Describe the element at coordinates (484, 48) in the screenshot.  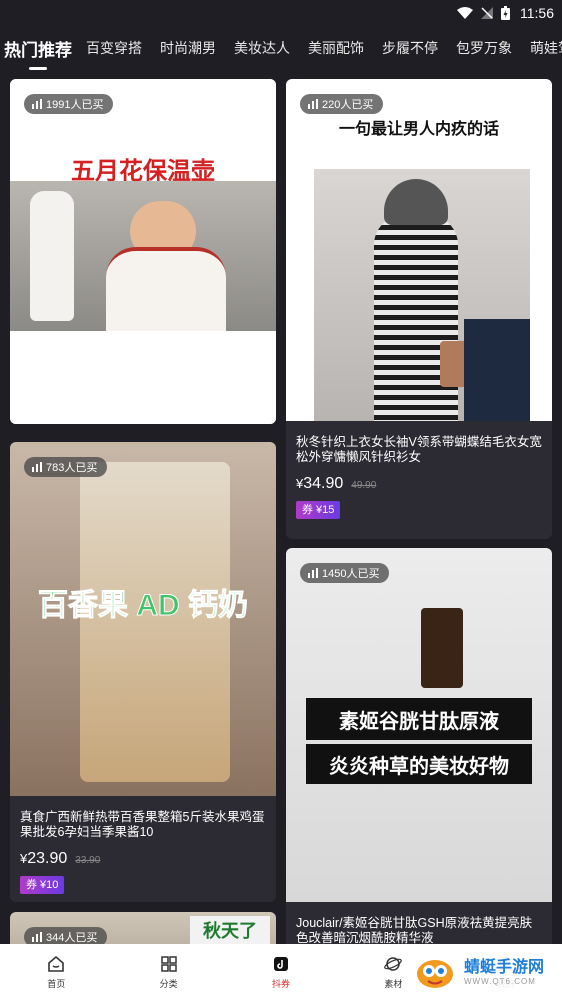
I see `tab-misc: 包罗万象` at that location.